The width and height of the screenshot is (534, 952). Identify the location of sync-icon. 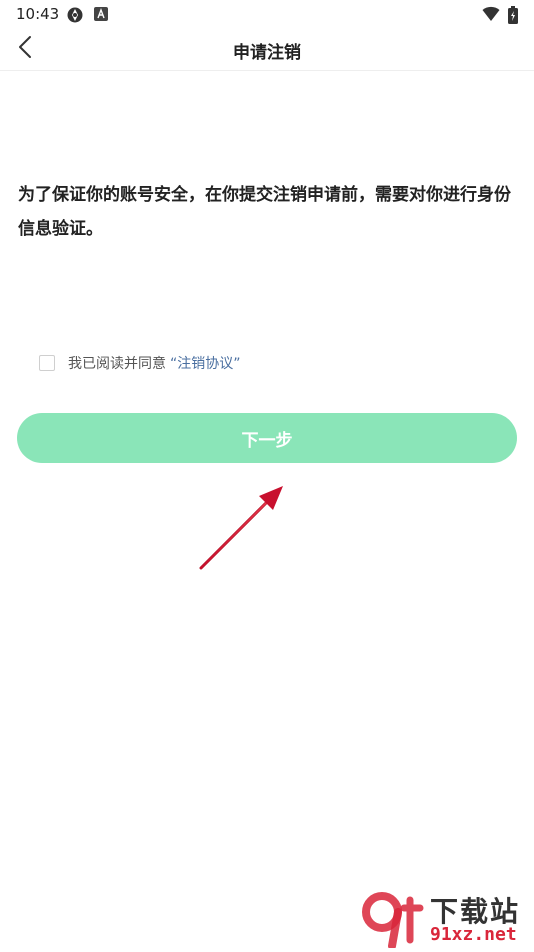
(75, 17).